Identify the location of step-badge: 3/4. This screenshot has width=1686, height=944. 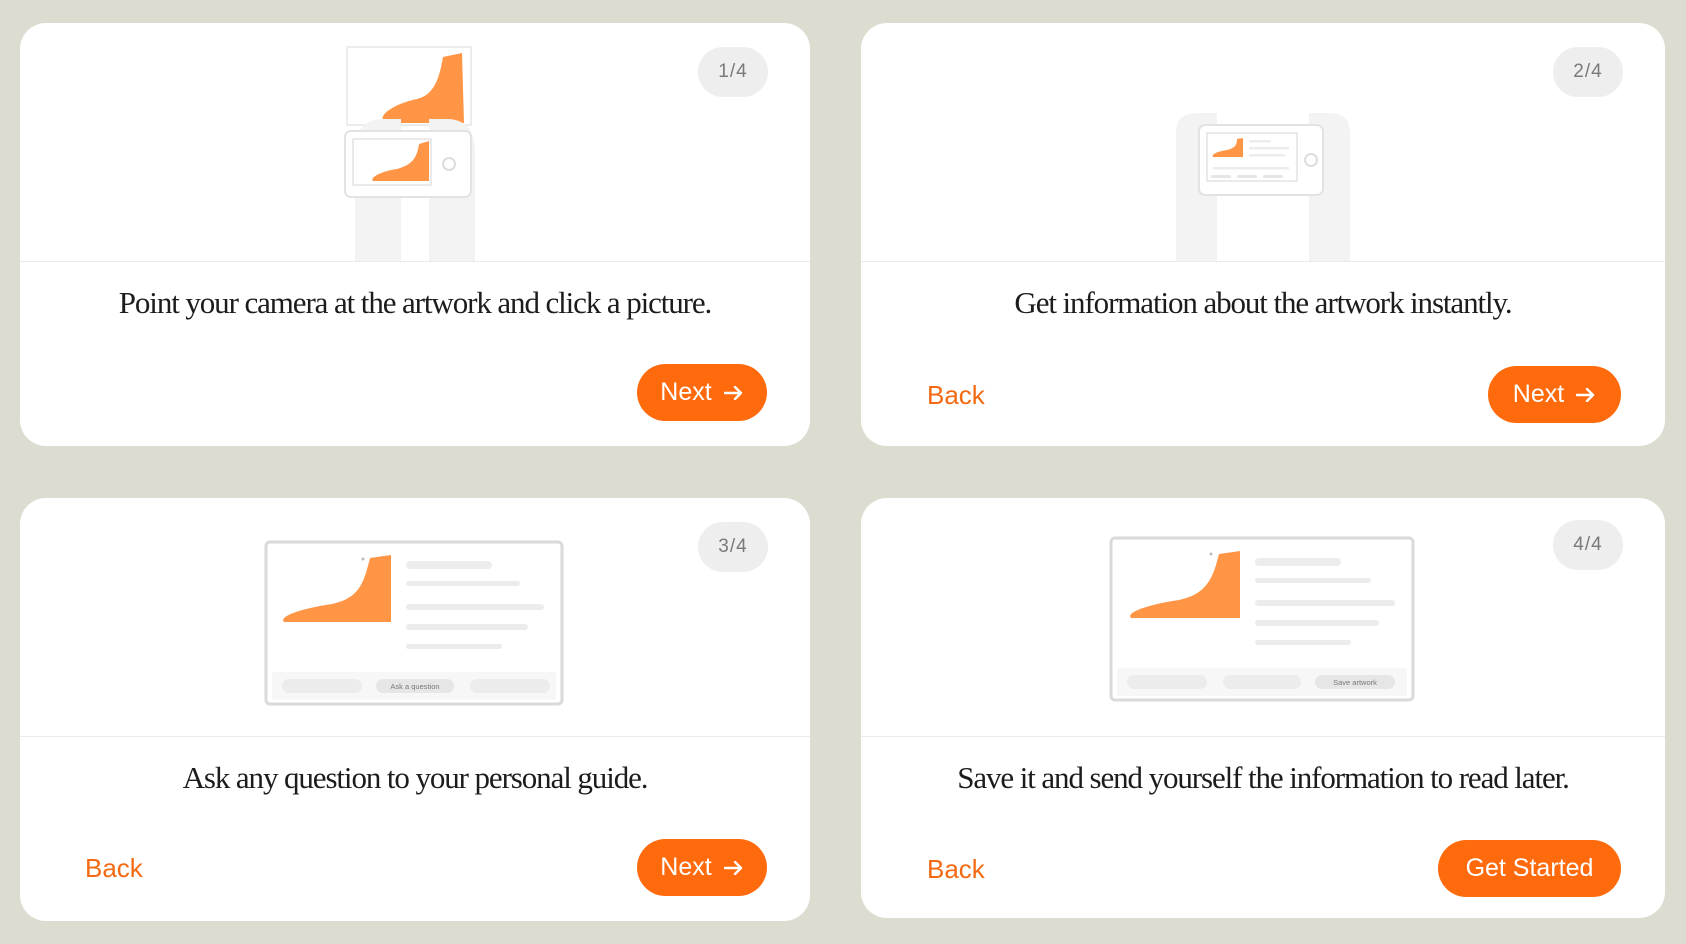
(733, 547).